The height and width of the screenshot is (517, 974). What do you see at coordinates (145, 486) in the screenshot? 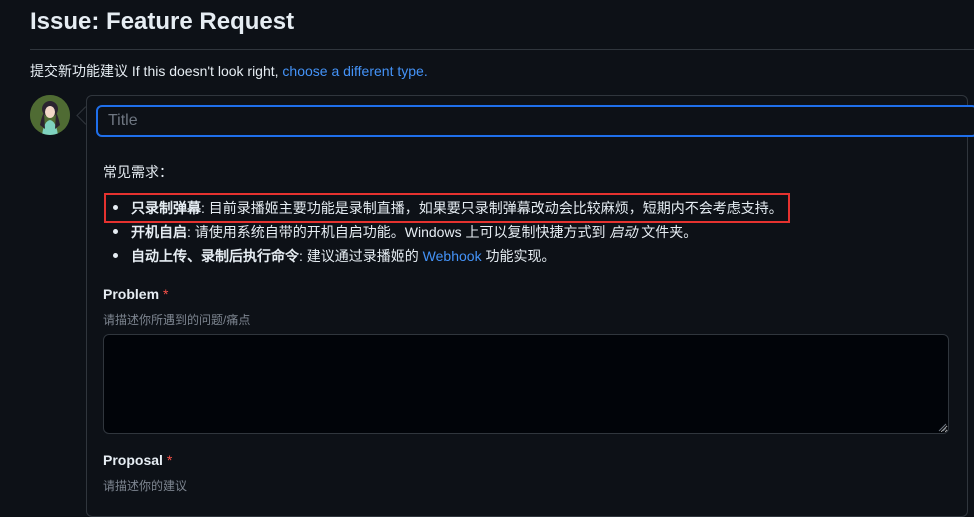
I see `proposal-hint: 请描述你的建议` at bounding box center [145, 486].